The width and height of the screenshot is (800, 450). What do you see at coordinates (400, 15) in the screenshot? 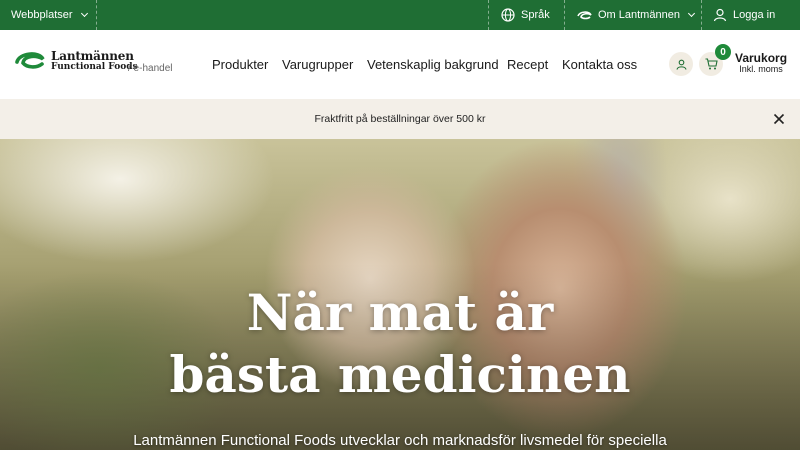
I see `top-utility-bar: Webbplatser Språk Om Lantmännen Logga in` at bounding box center [400, 15].